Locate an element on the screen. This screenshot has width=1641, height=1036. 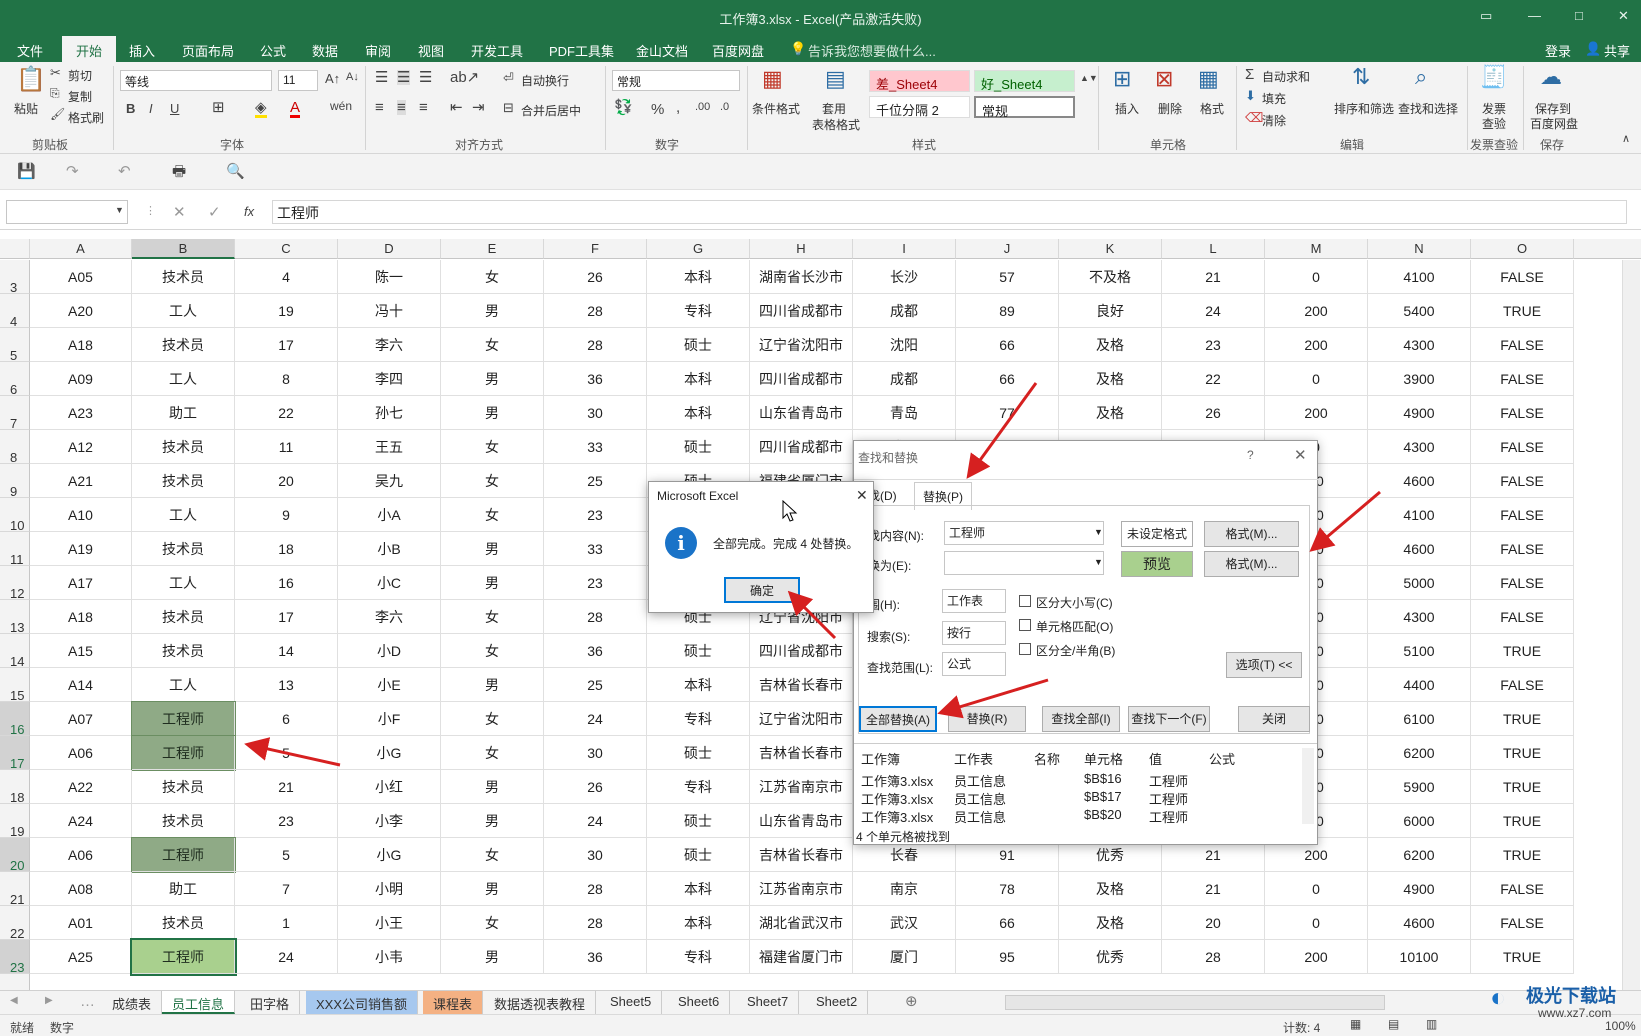
prev-sheet-icon: ◀ is located at coordinates (14, 1001).